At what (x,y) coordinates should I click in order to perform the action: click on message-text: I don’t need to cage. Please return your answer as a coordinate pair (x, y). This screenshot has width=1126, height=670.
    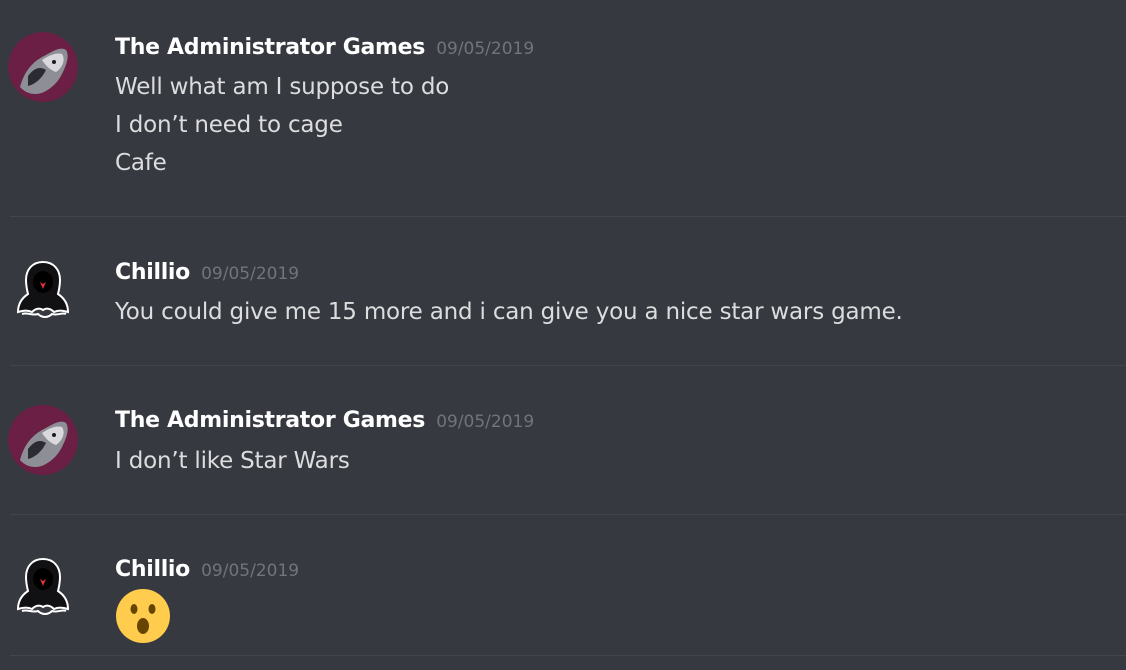
    Looking at the image, I should click on (229, 125).